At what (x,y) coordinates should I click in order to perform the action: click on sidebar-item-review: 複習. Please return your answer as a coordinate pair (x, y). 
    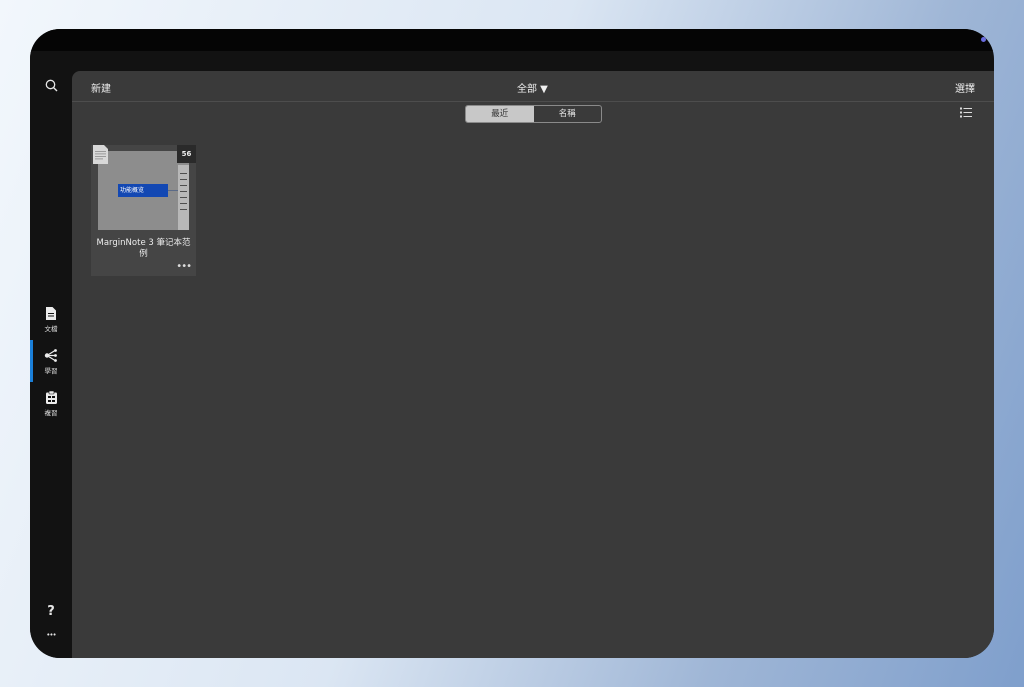
    Looking at the image, I should click on (51, 404).